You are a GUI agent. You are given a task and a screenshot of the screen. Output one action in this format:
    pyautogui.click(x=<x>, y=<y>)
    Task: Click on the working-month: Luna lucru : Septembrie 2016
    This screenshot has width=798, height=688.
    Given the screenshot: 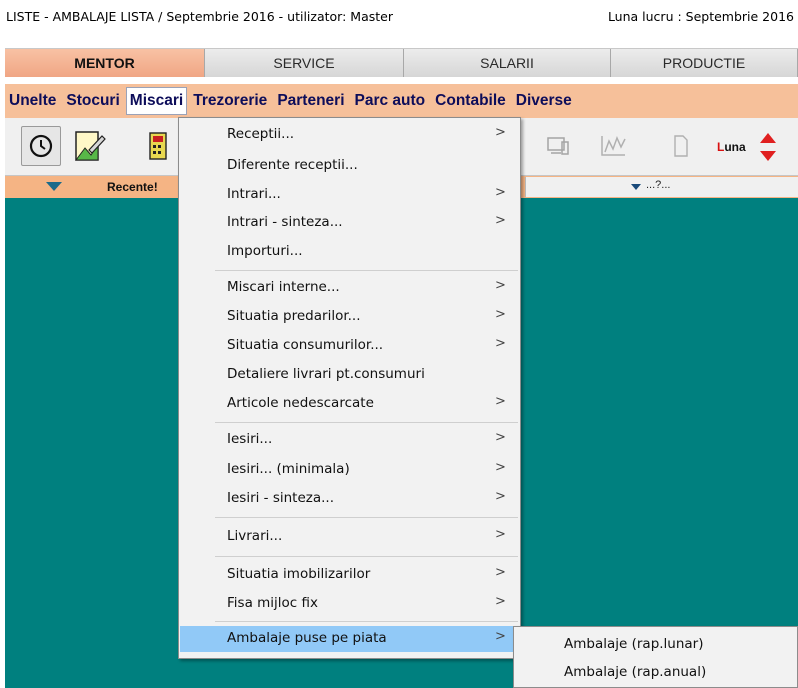 What is the action you would take?
    pyautogui.click(x=700, y=16)
    